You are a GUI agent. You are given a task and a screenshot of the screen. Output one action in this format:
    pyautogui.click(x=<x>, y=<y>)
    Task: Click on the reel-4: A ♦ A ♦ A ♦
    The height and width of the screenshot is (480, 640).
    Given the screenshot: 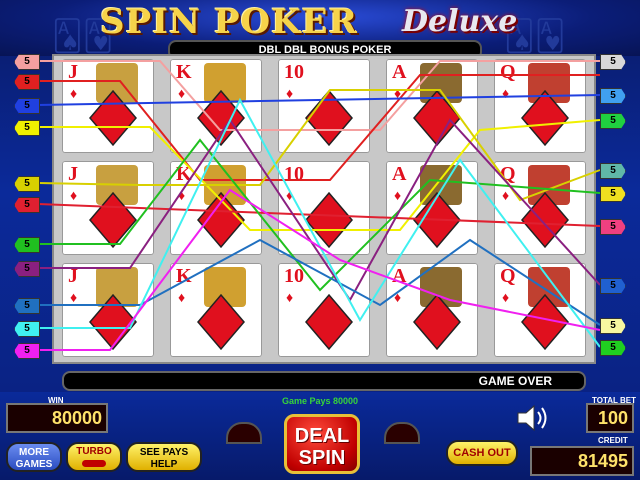 What is the action you would take?
    pyautogui.click(x=431, y=209)
    